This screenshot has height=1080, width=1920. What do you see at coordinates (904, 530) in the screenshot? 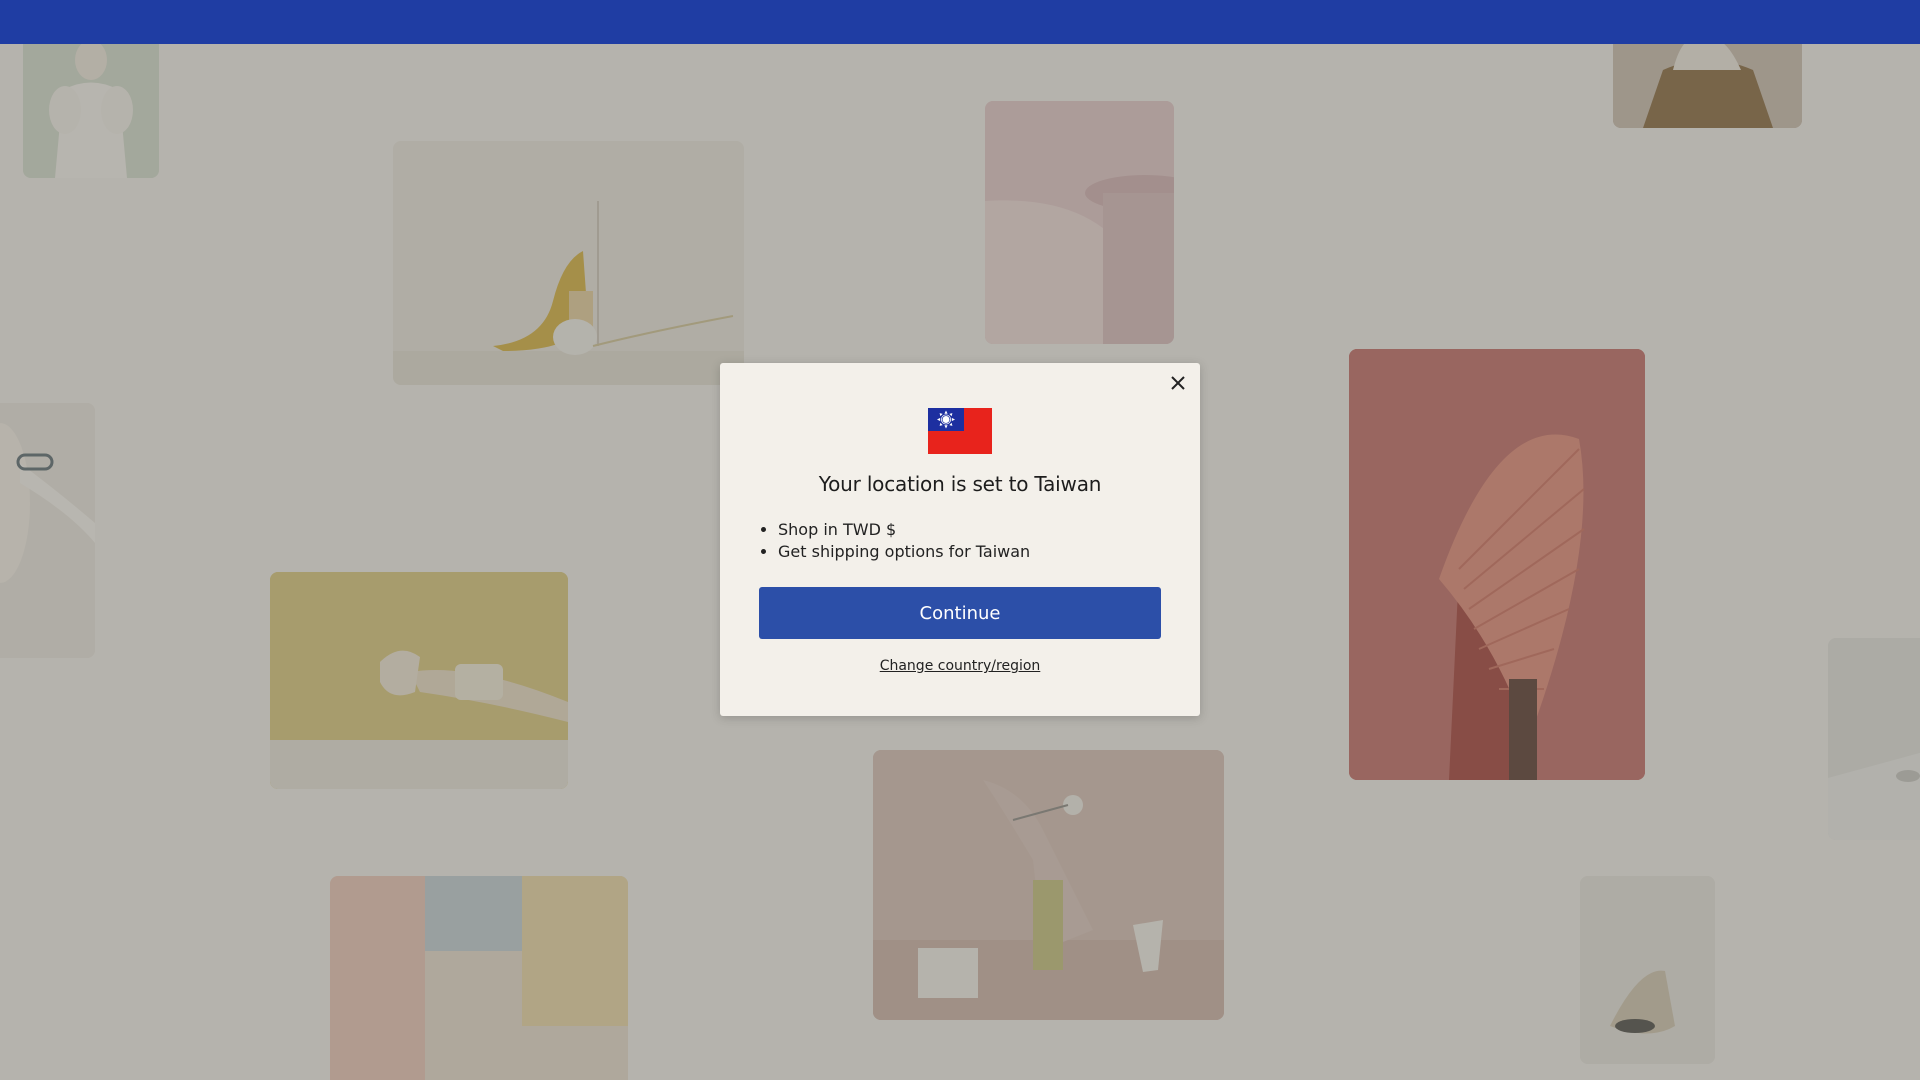
I see `perk-currency: Shop in TWD $` at bounding box center [904, 530].